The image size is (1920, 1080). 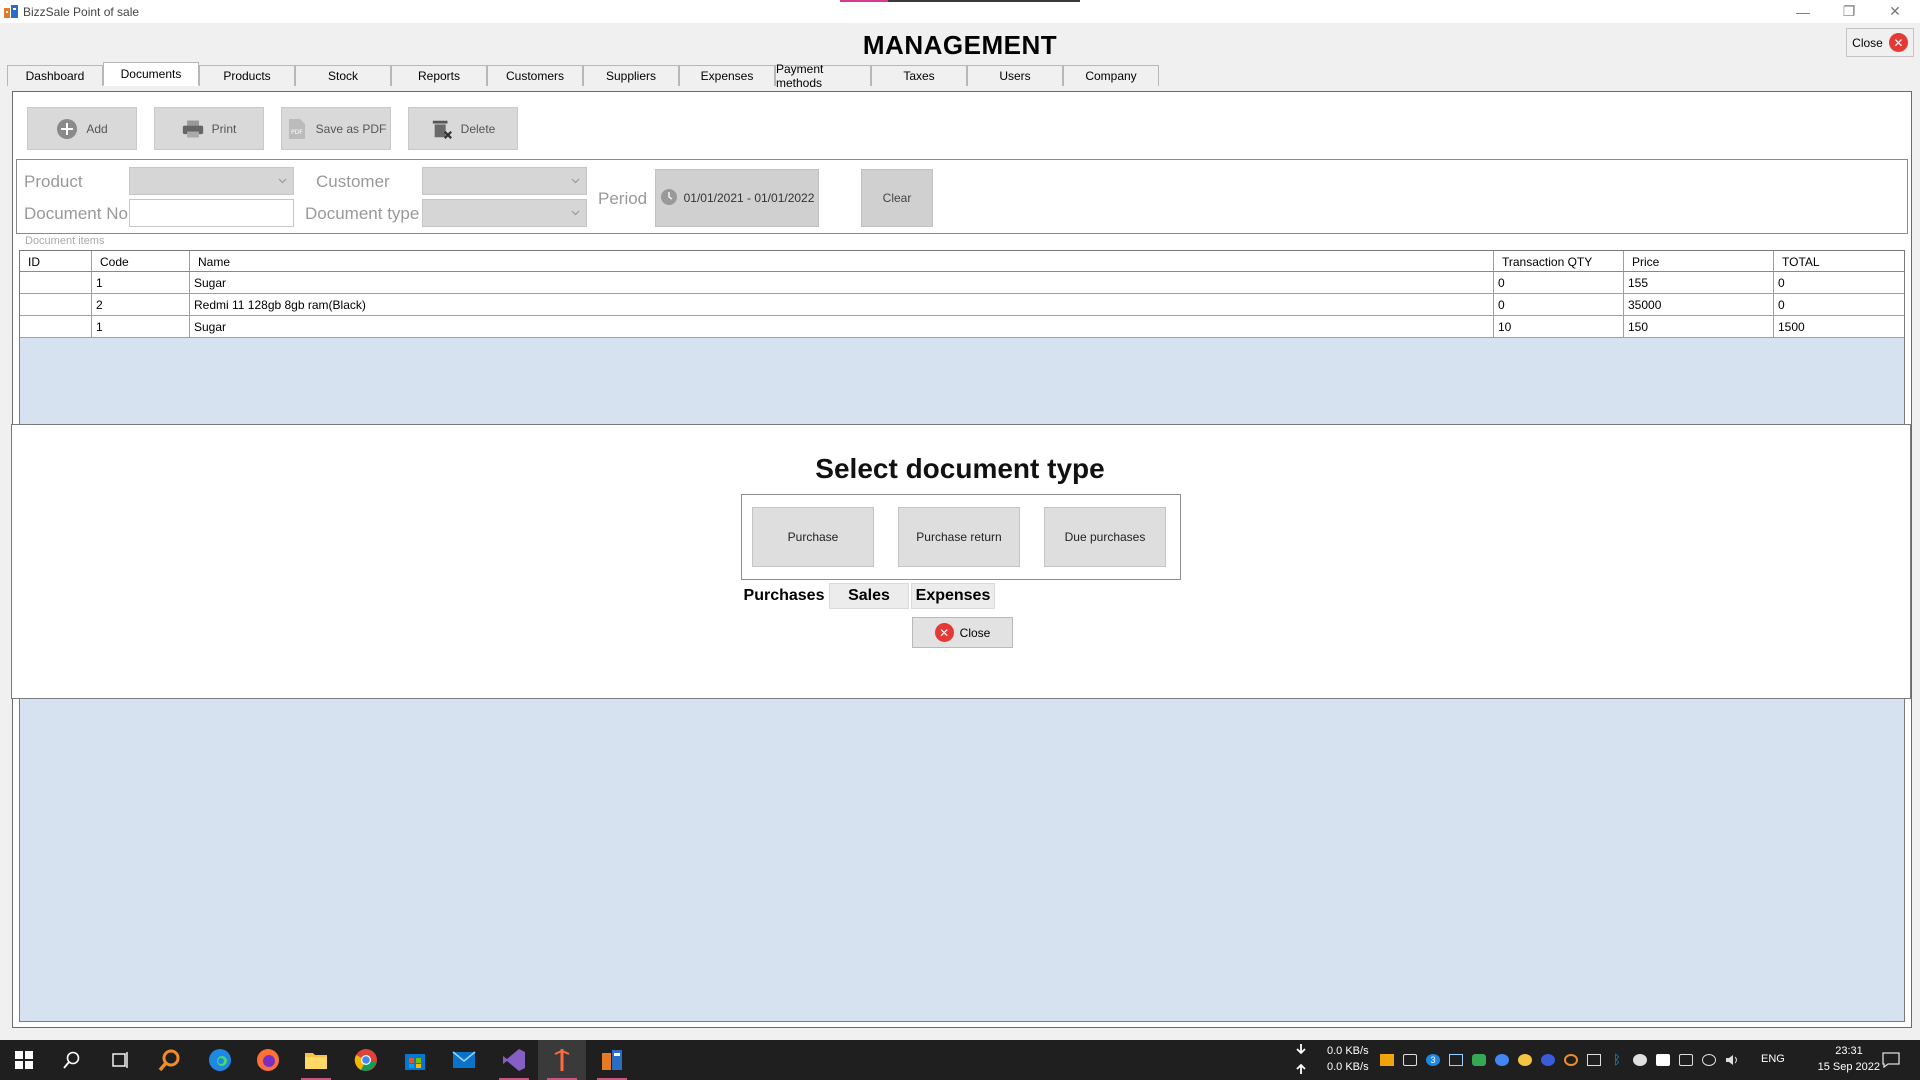 I want to click on taskbar-app-chrome, so click(x=366, y=1060).